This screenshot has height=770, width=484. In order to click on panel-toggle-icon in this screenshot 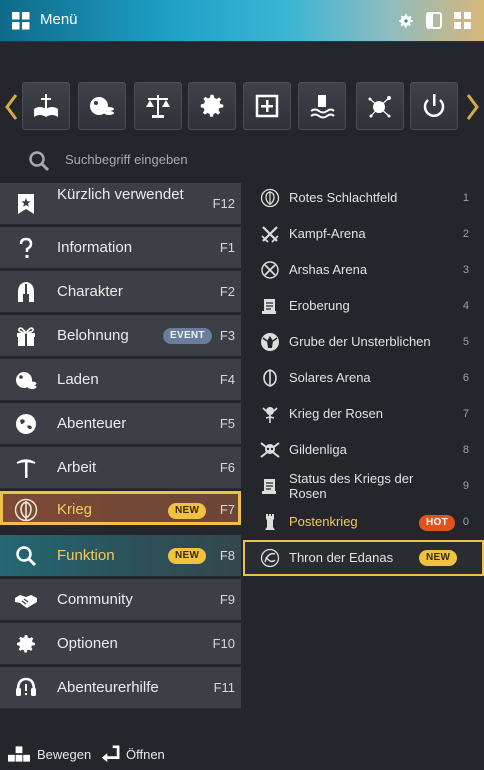, I will do `click(434, 20)`.